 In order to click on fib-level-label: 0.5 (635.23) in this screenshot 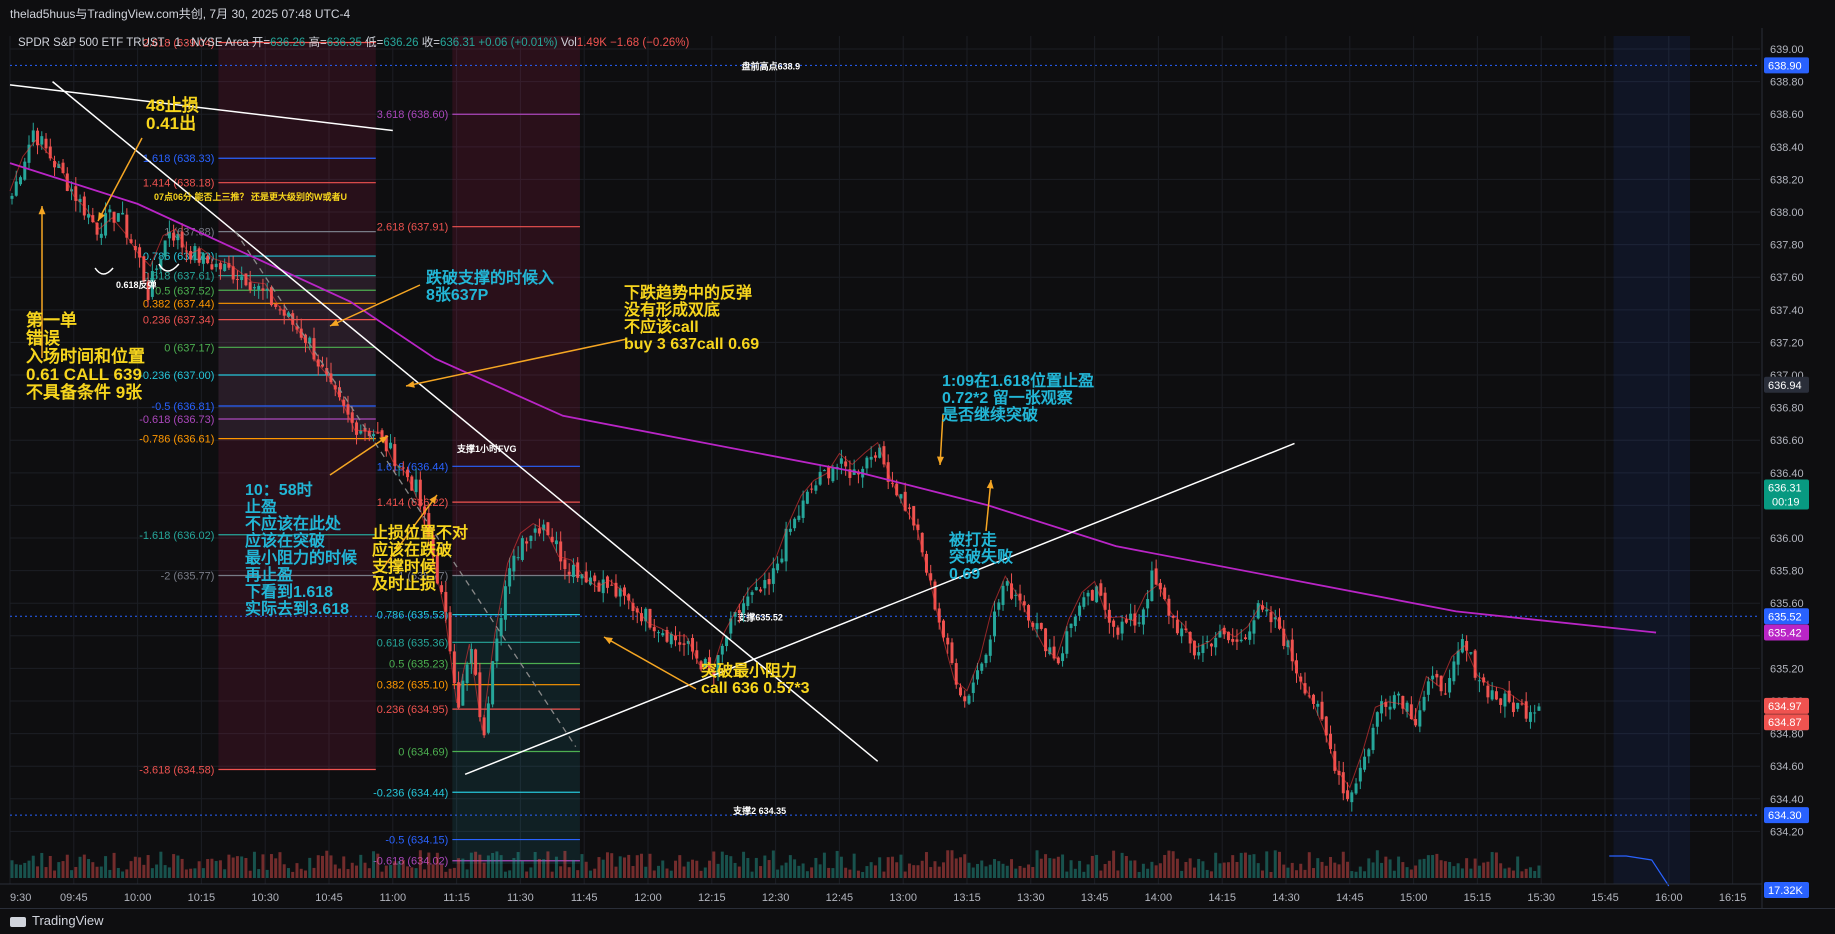, I will do `click(418, 665)`.